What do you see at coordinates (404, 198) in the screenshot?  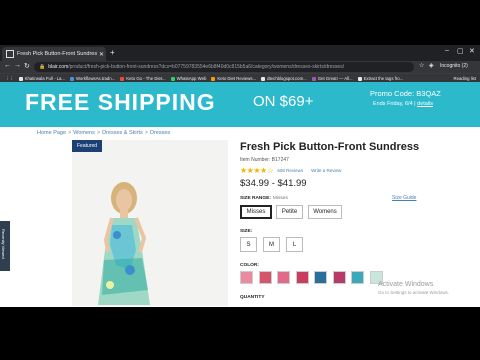 I see `size-guide-link: Size Guide` at bounding box center [404, 198].